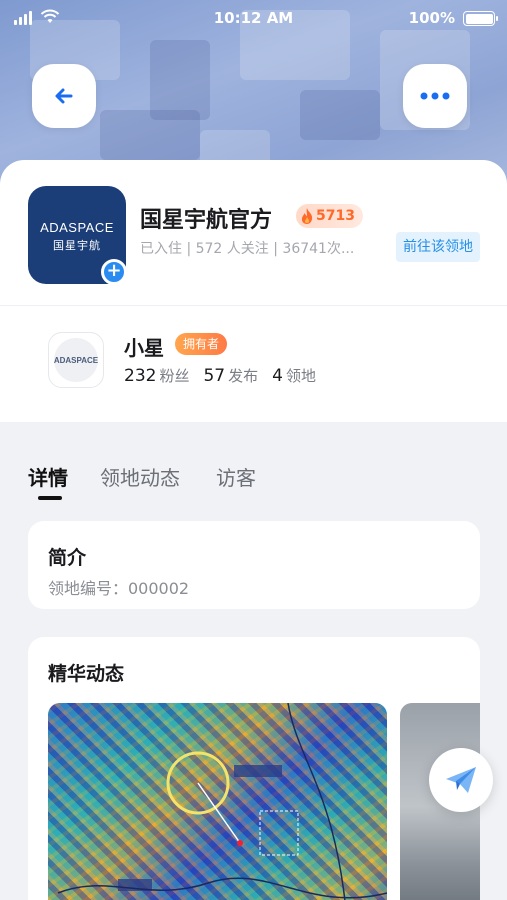 Image resolution: width=507 pixels, height=900 pixels. Describe the element at coordinates (114, 272) in the screenshot. I see `follow-plus-button: +` at that location.